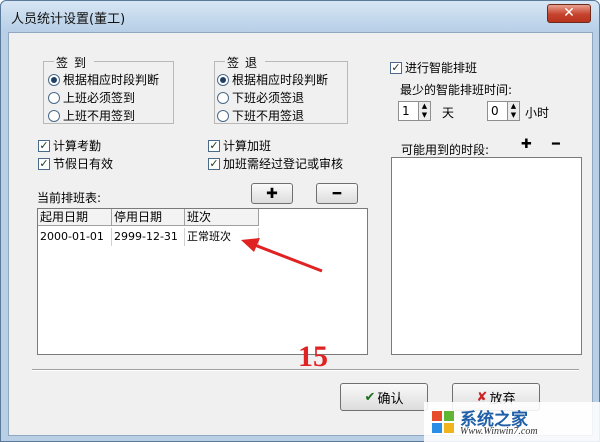  Describe the element at coordinates (313, 356) in the screenshot. I see `annotation-number: 15` at that location.